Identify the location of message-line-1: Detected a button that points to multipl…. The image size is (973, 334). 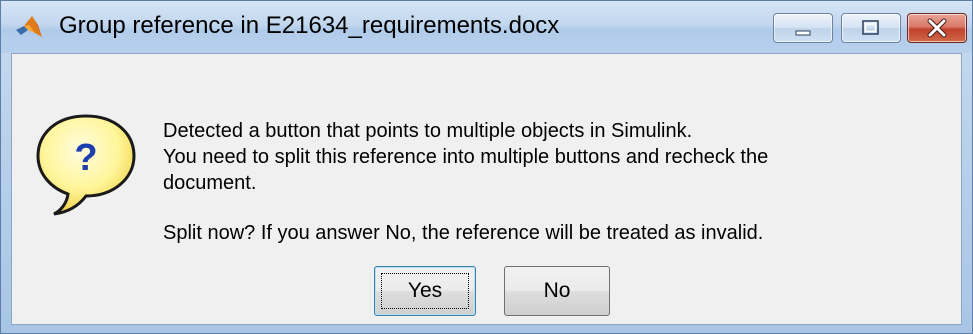
(428, 131).